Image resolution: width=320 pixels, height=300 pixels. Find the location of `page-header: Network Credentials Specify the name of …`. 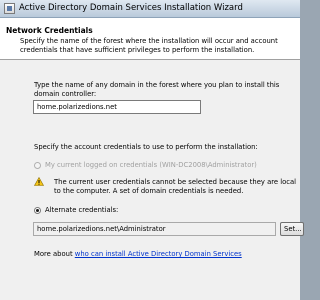

page-header: Network Credentials Specify the name of … is located at coordinates (150, 39).